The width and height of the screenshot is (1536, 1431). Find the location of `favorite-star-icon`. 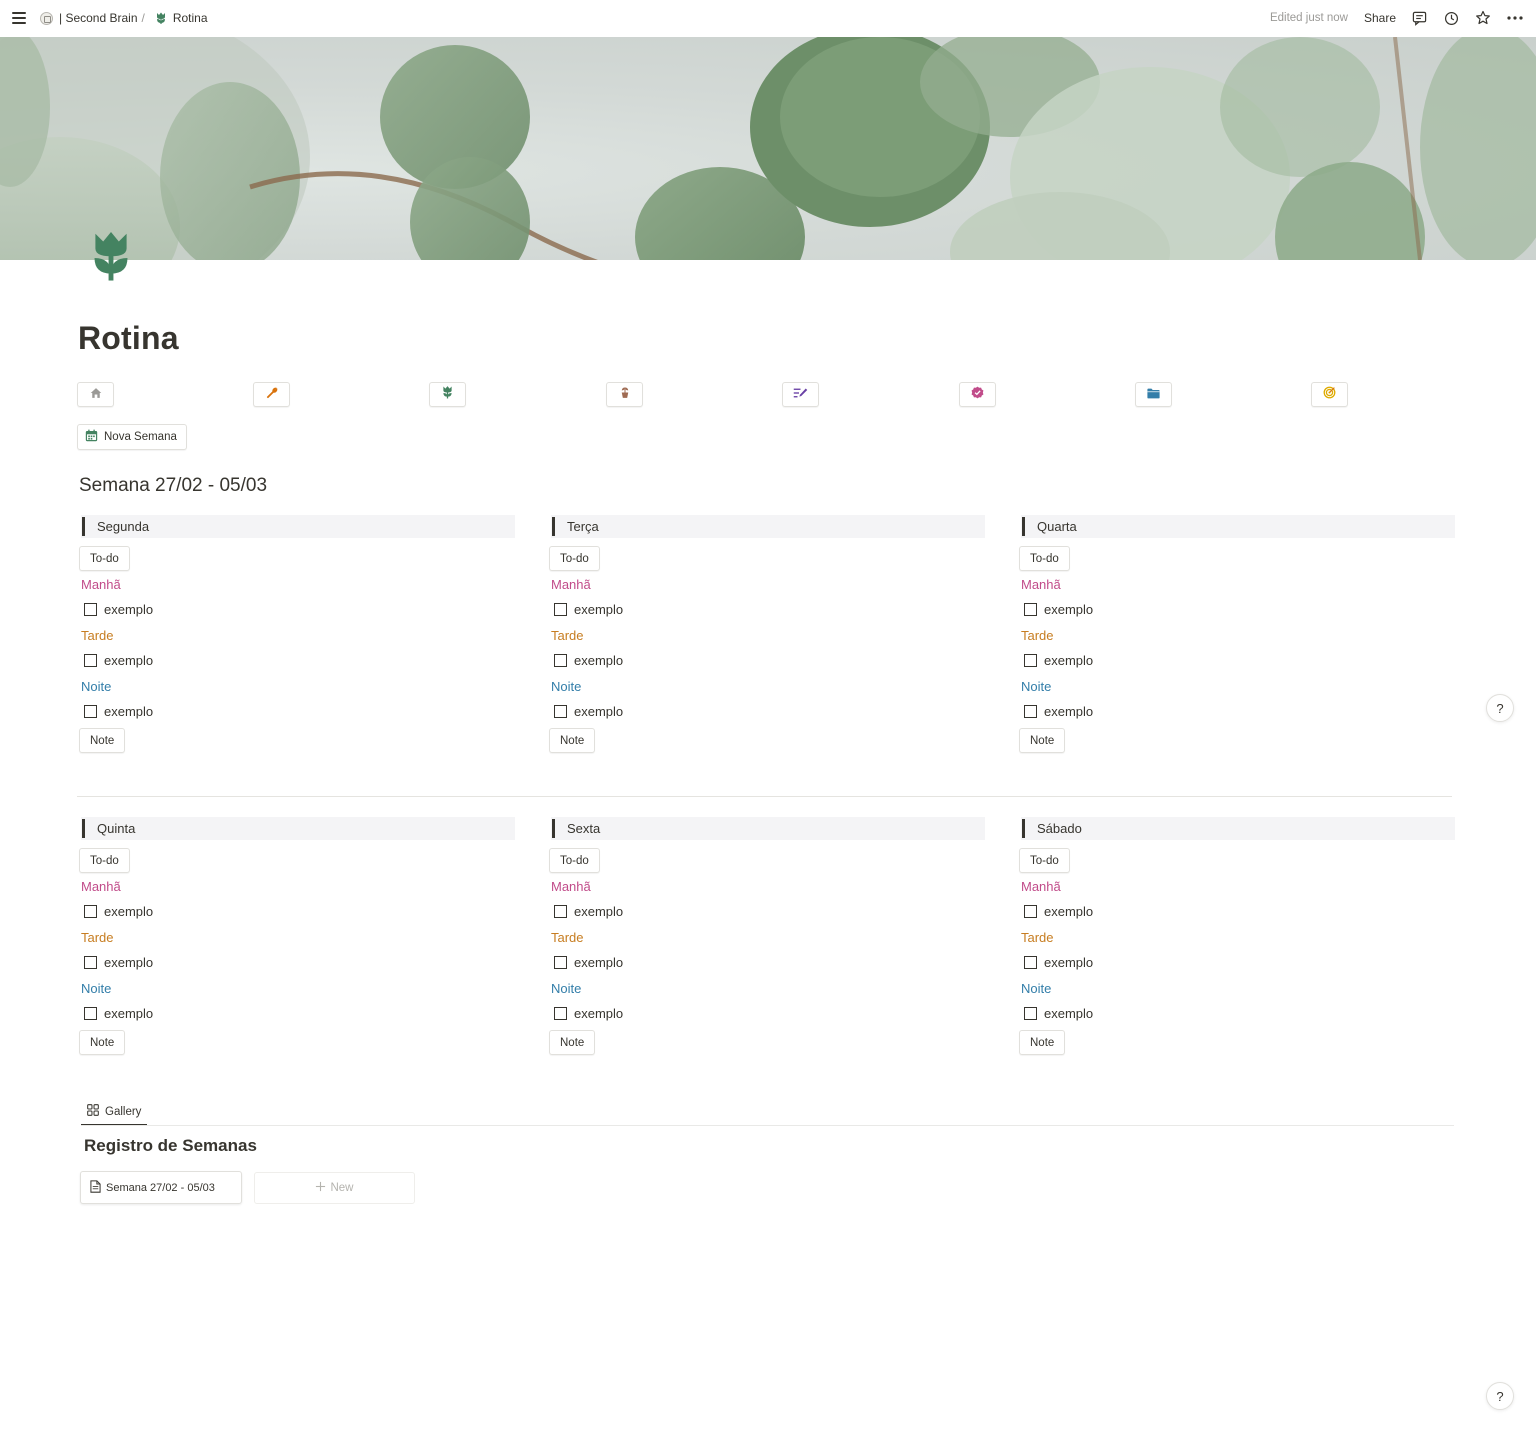

favorite-star-icon is located at coordinates (1483, 18).